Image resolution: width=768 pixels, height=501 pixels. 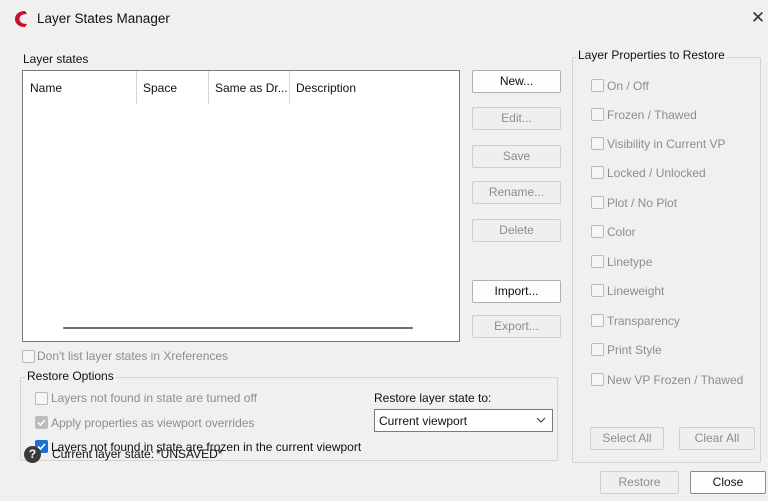 What do you see at coordinates (32, 454) in the screenshot?
I see `help-icon: ?` at bounding box center [32, 454].